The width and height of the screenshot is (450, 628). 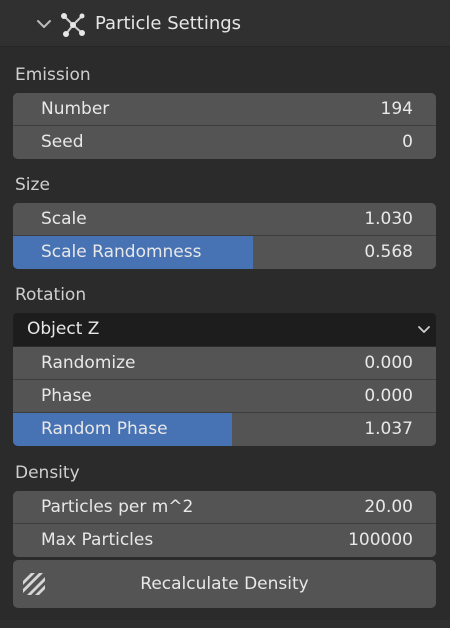 I want to click on random-phase-label: Random Phase, so click(x=104, y=429).